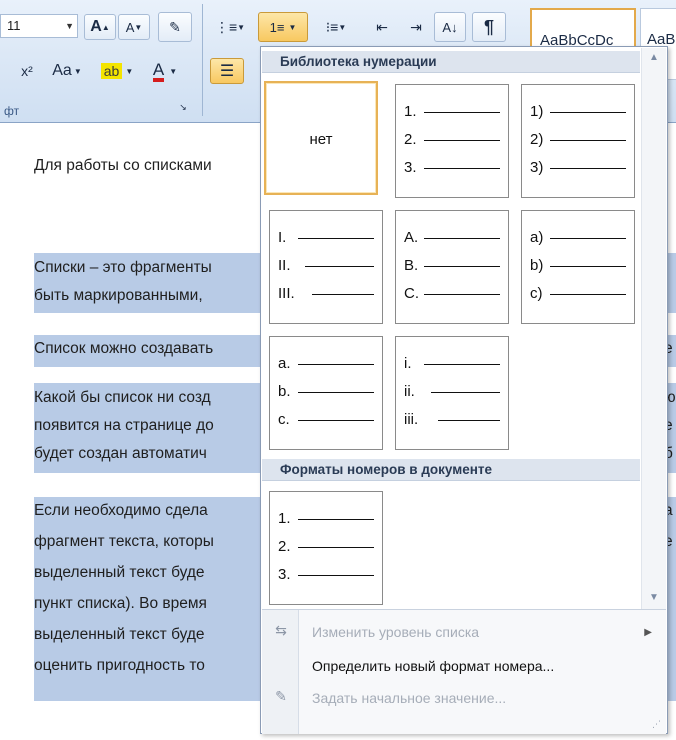  I want to click on doc-line: Список можно создавать, so click(124, 348).